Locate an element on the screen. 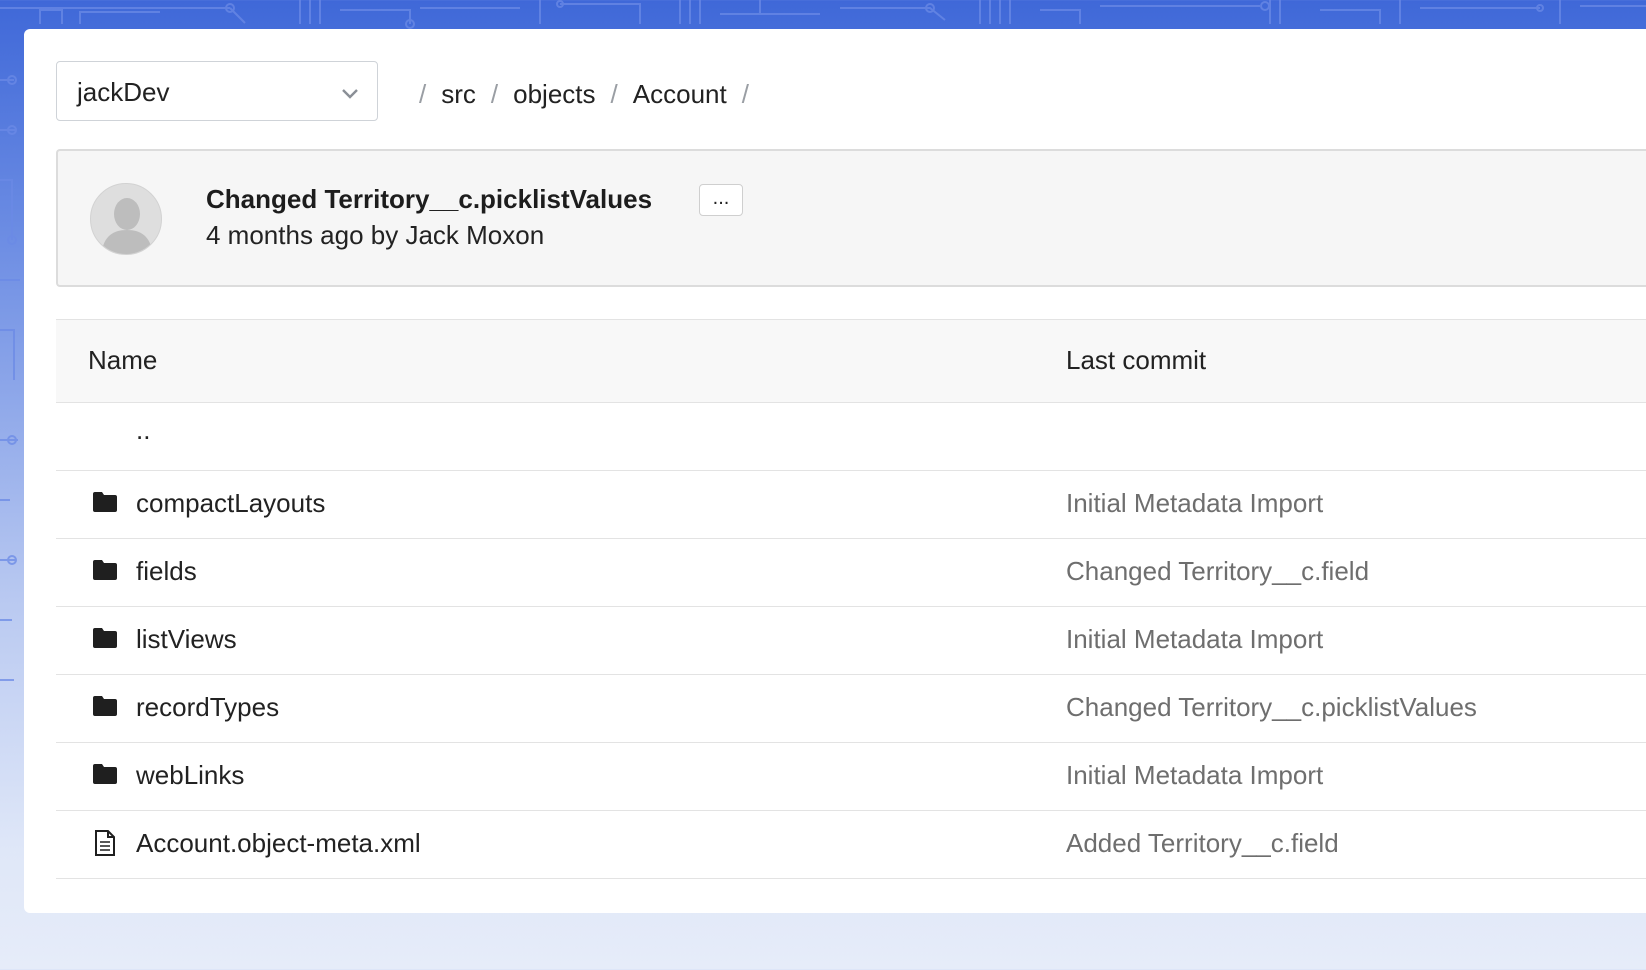  breadcrumb-item-src: src is located at coordinates (458, 94).